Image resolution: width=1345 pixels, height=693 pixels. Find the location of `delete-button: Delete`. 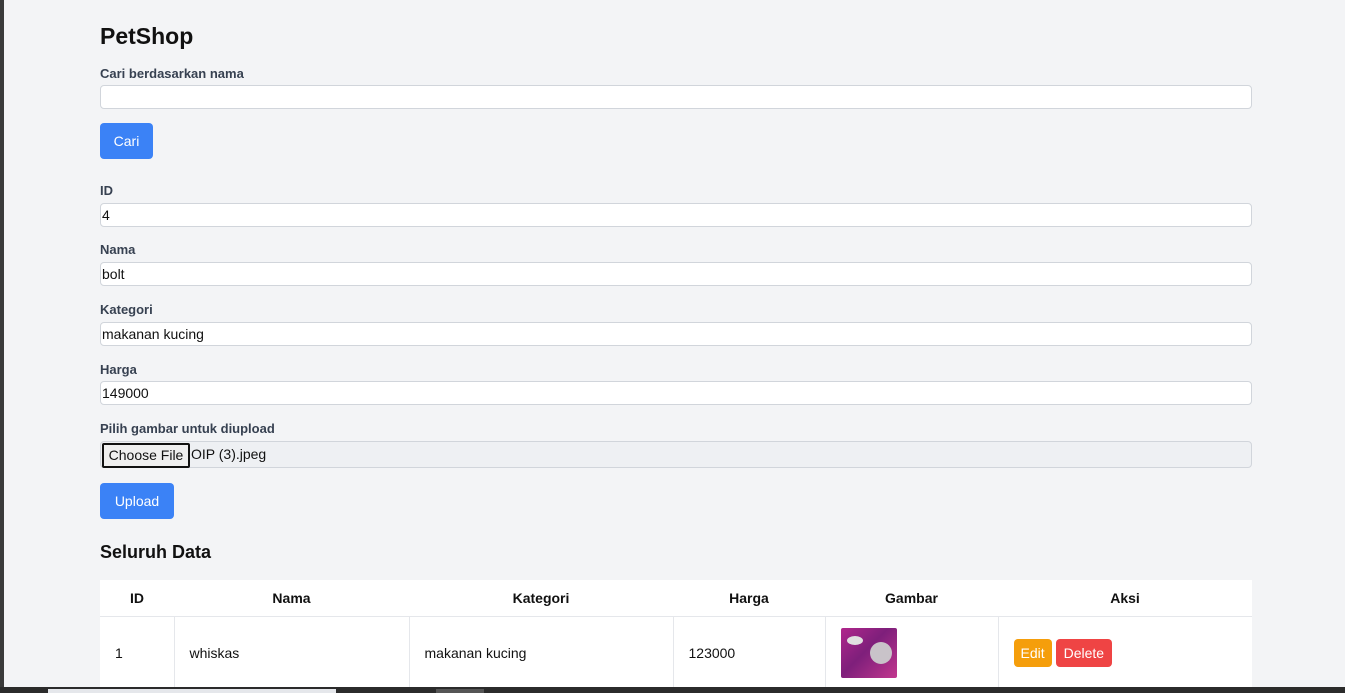

delete-button: Delete is located at coordinates (1084, 653).